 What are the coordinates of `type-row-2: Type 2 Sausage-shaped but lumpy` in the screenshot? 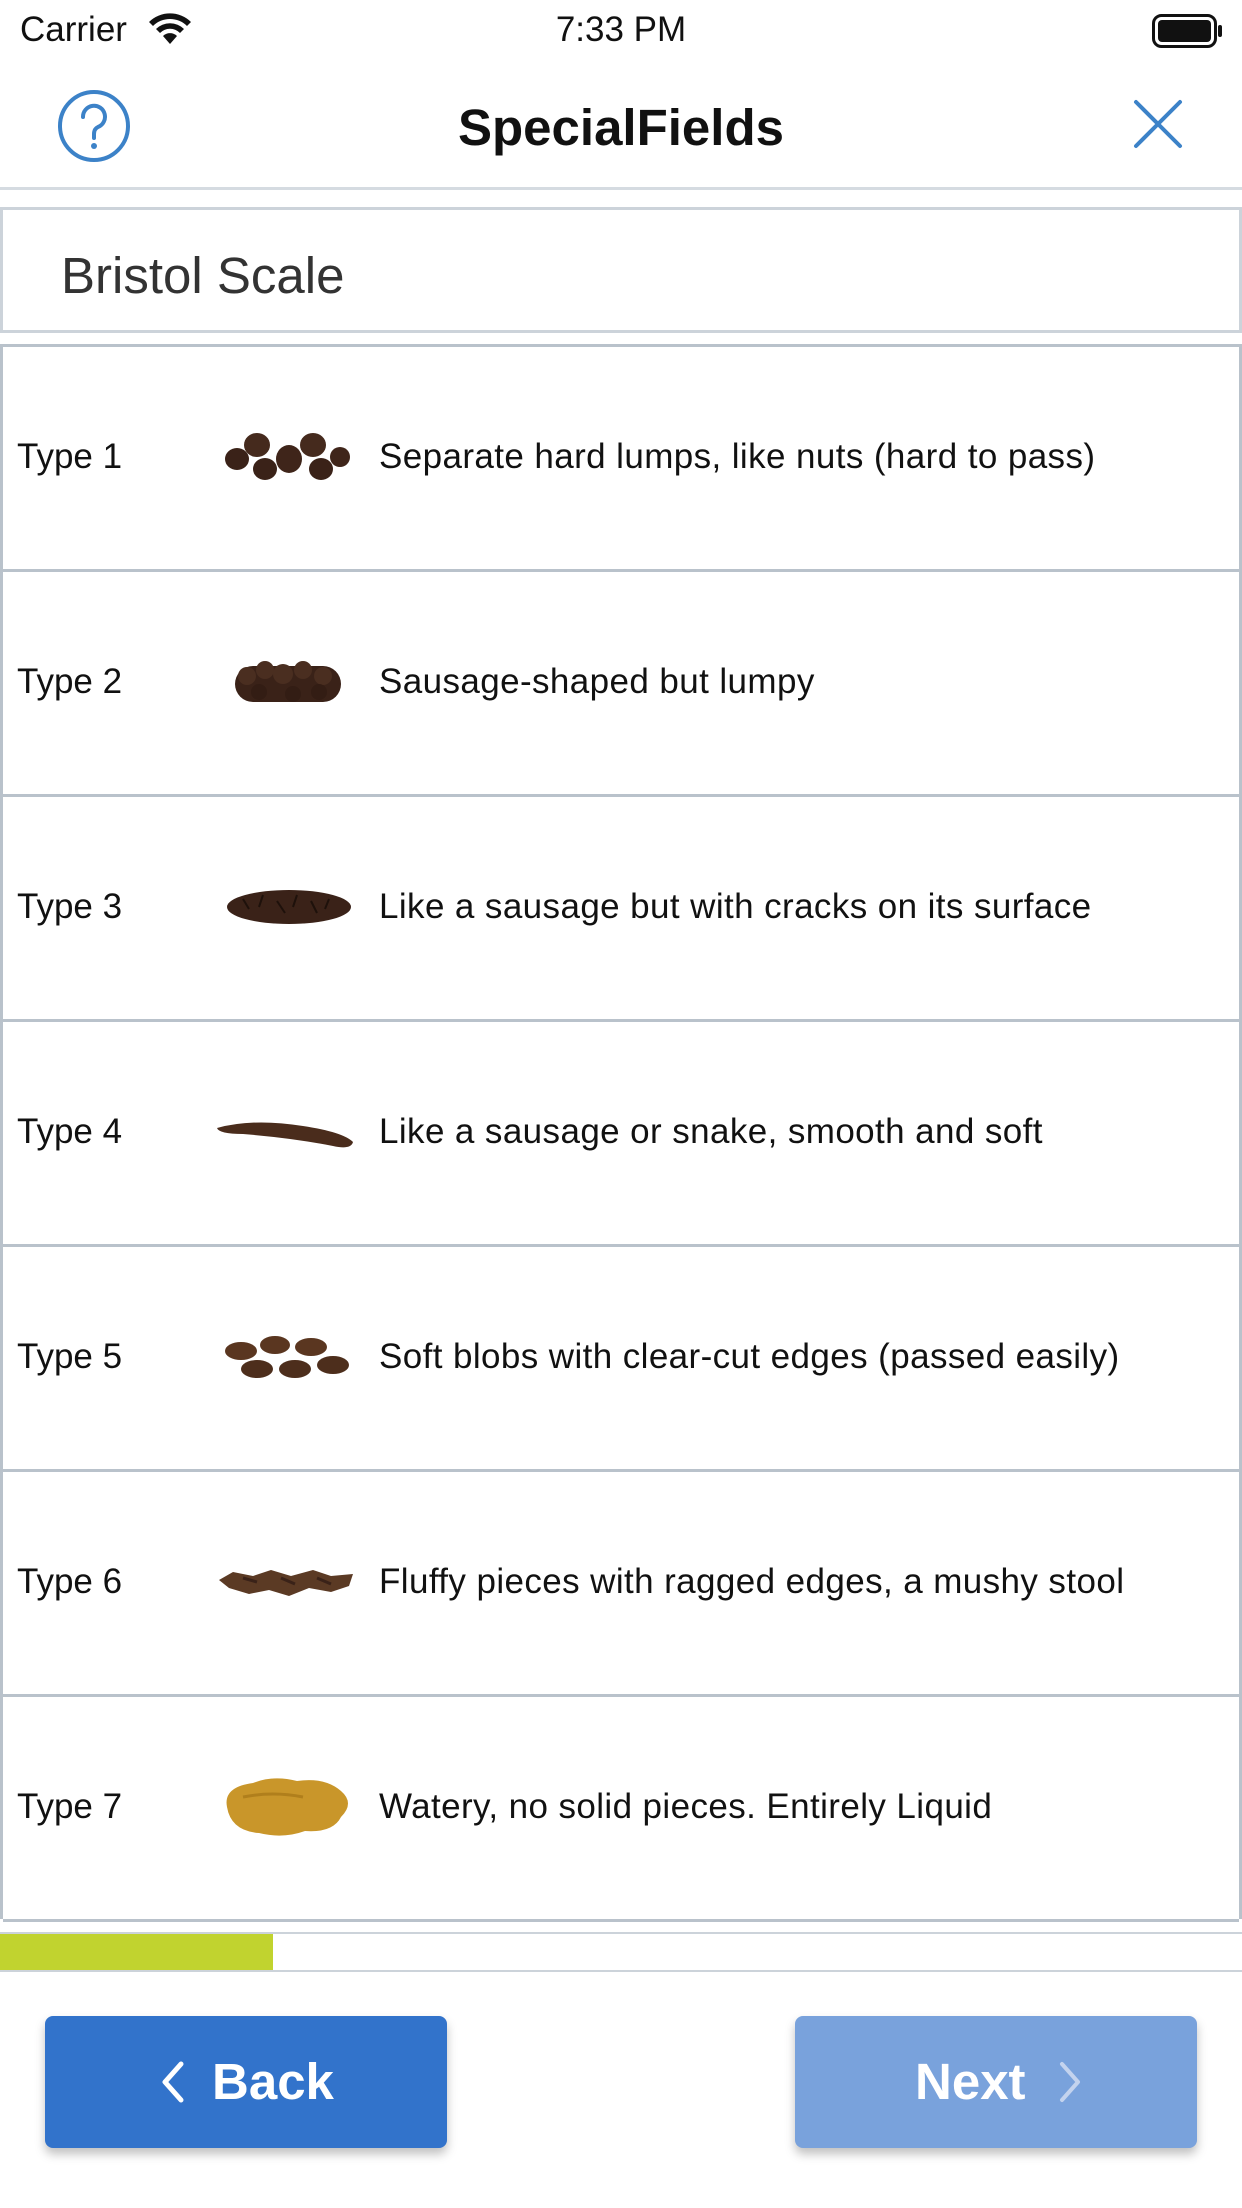 It's located at (621, 684).